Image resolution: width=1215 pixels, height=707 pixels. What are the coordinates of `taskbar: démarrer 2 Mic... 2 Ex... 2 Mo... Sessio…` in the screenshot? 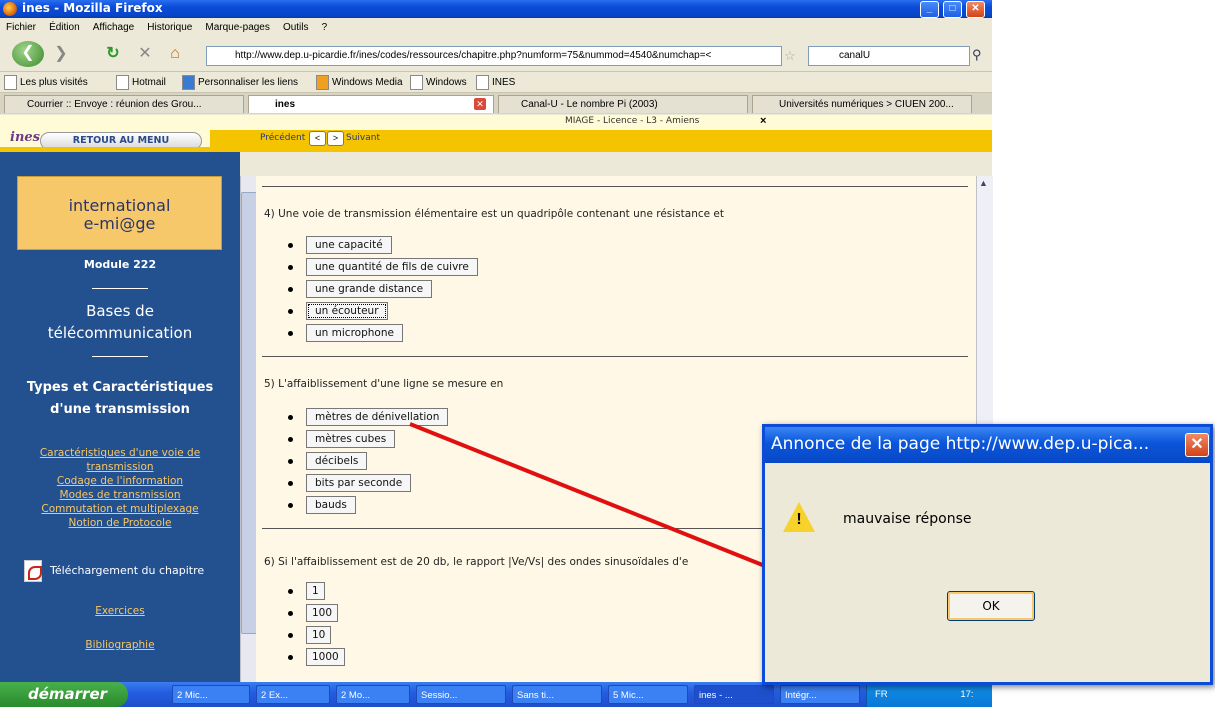 It's located at (496, 694).